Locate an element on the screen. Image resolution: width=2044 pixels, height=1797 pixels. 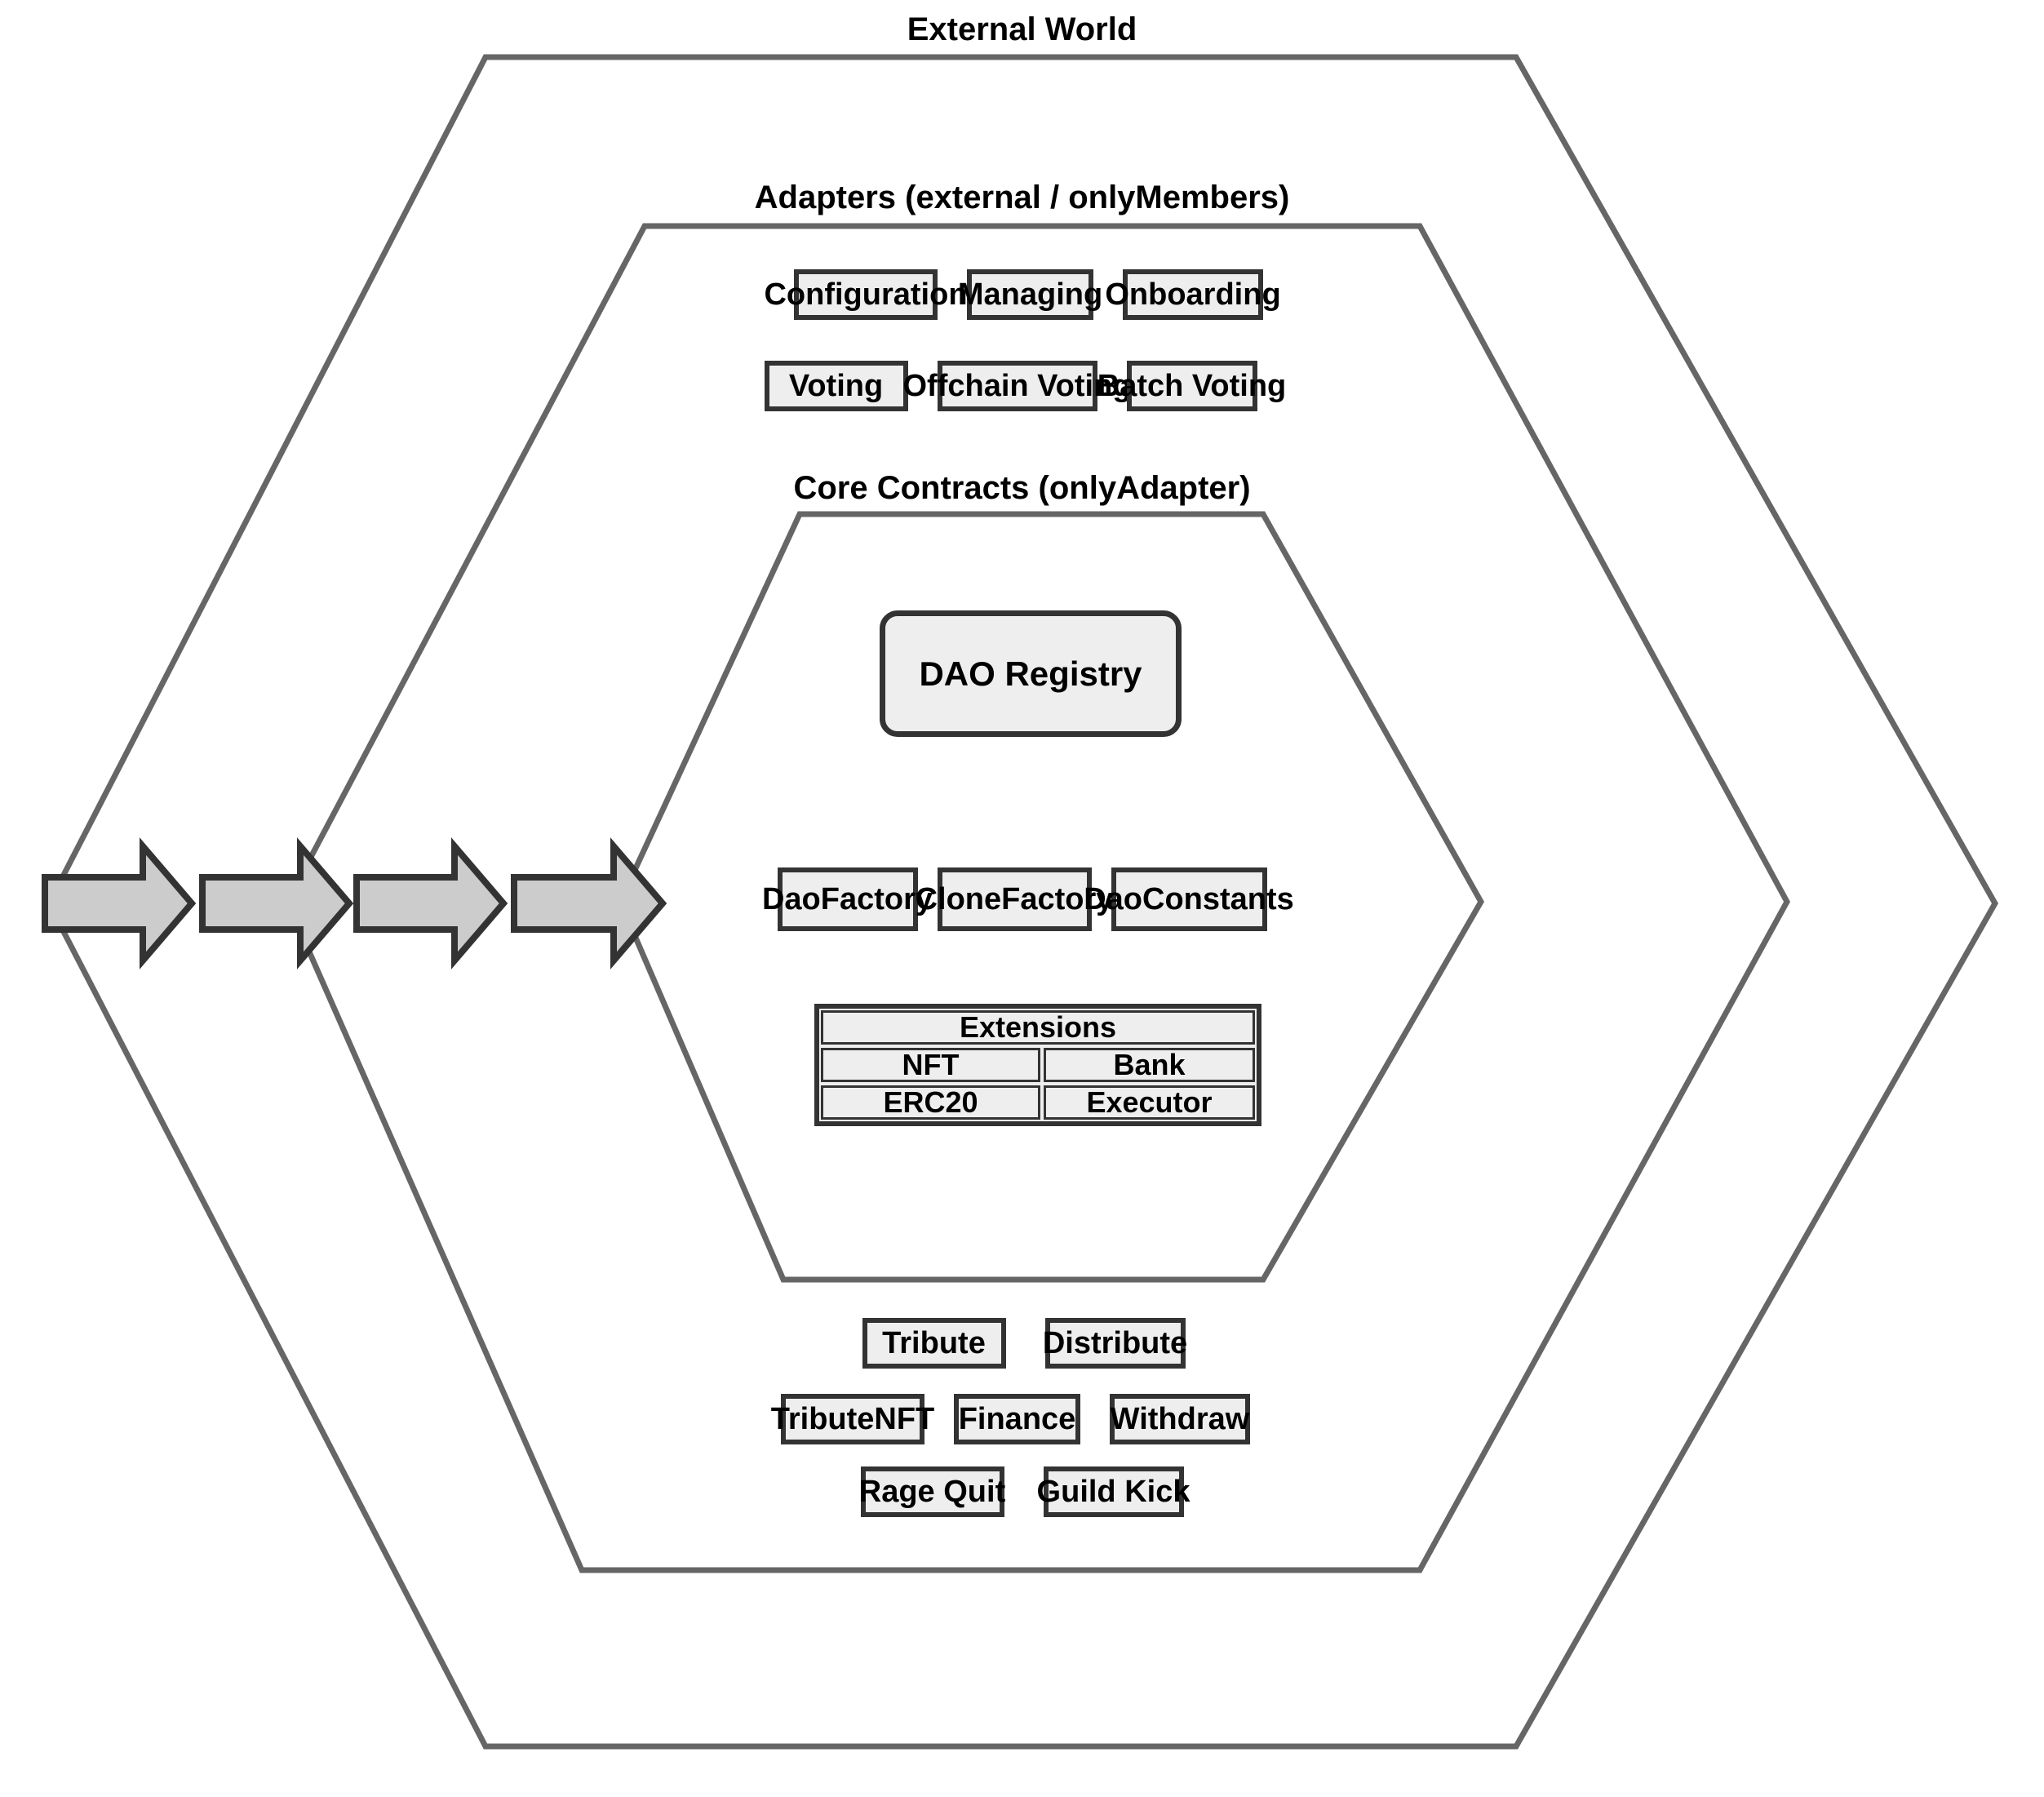
node-label: Distribute is located at coordinates (1115, 1342).